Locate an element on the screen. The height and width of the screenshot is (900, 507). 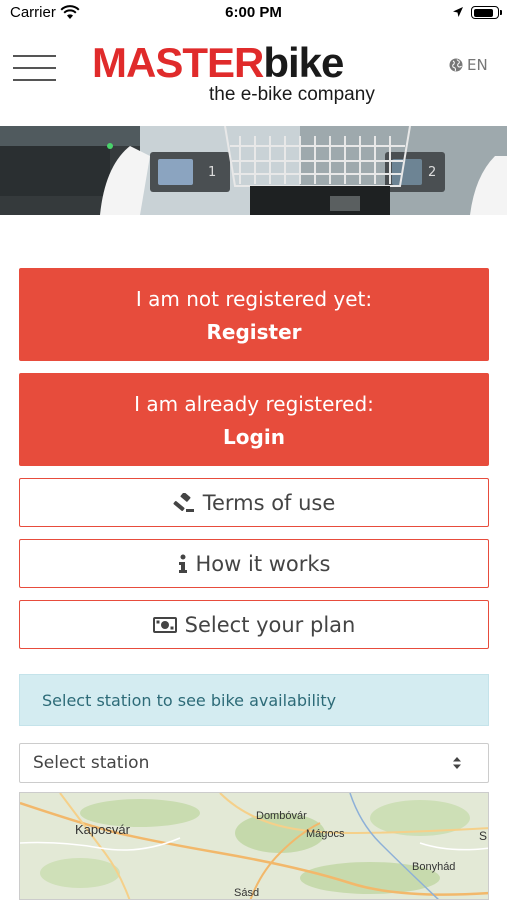
station-select-value: Select station is located at coordinates (91, 763).